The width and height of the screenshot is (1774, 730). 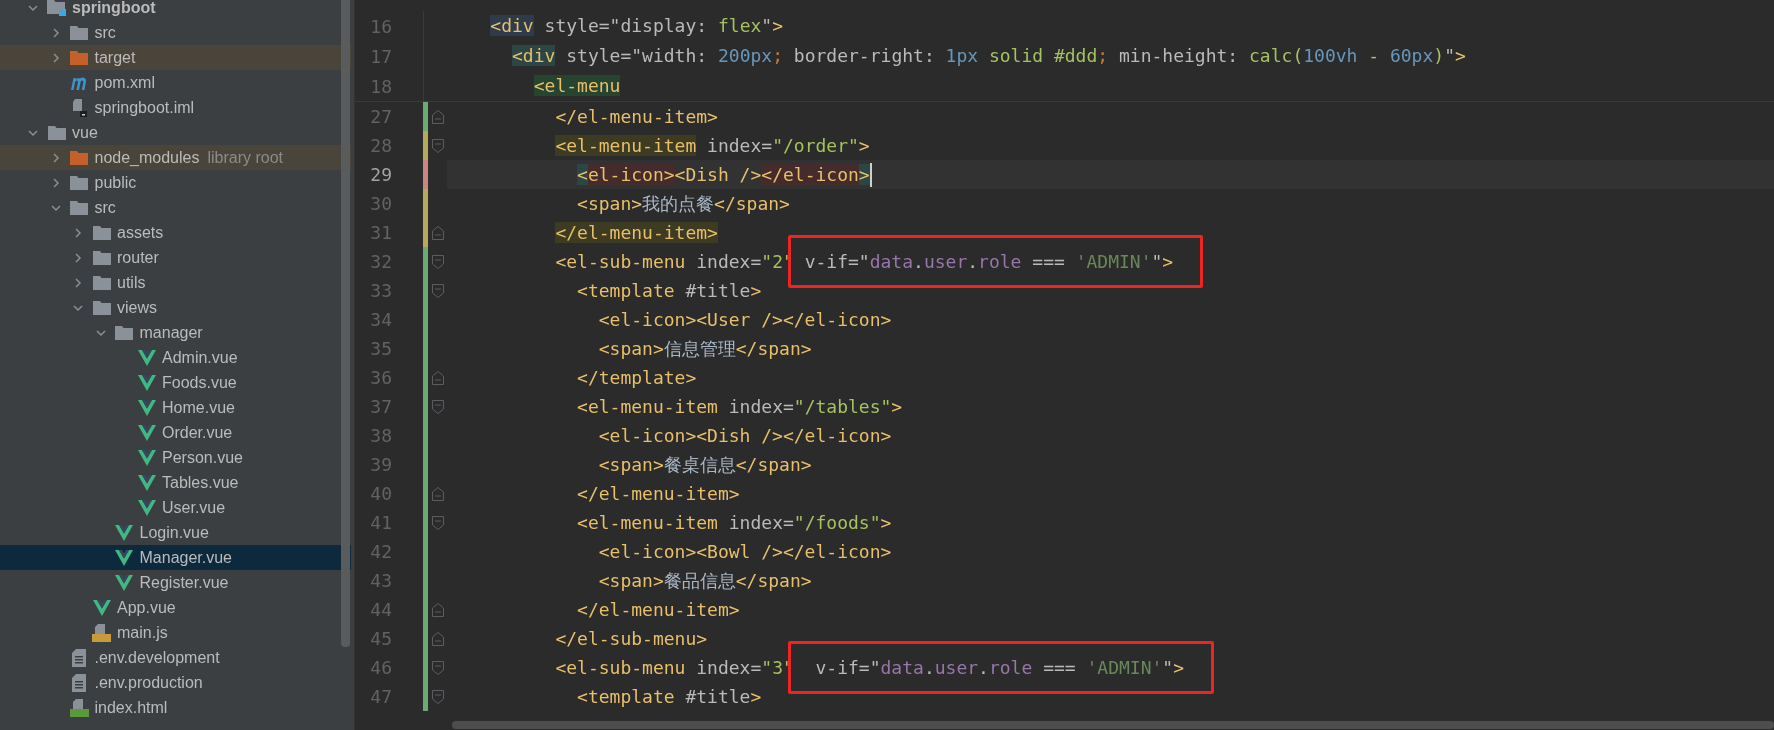 I want to click on line-number: 44, so click(x=380, y=609).